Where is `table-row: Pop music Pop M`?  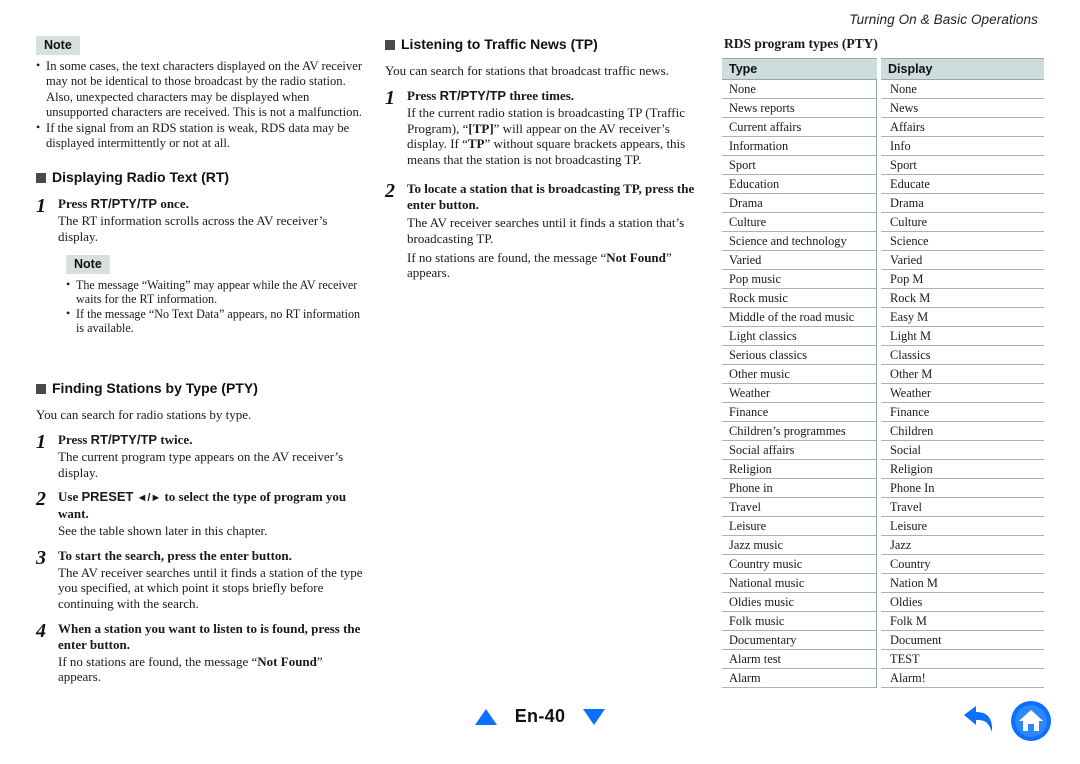
table-row: Pop music Pop M is located at coordinates (883, 279).